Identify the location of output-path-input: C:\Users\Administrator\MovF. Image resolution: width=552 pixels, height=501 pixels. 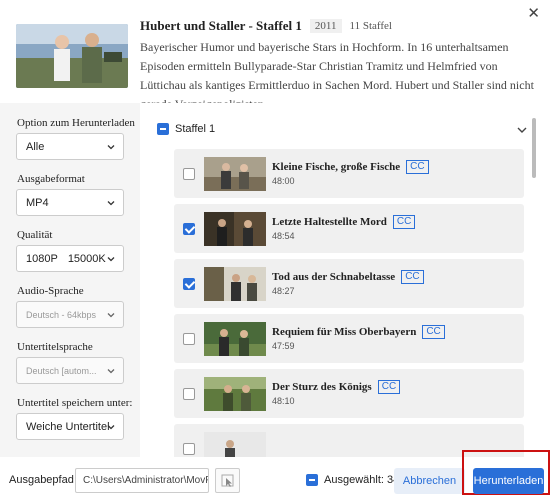
(142, 480).